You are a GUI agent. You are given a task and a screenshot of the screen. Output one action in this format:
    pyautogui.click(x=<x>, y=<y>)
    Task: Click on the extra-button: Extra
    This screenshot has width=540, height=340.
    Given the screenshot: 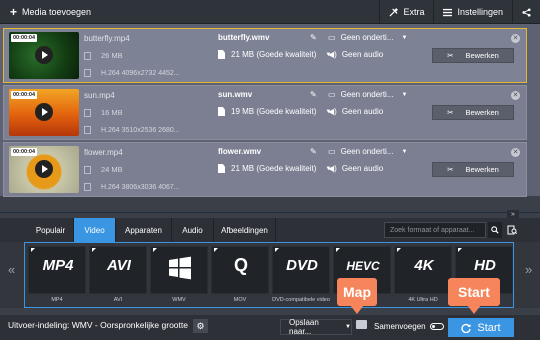 What is the action you would take?
    pyautogui.click(x=406, y=12)
    